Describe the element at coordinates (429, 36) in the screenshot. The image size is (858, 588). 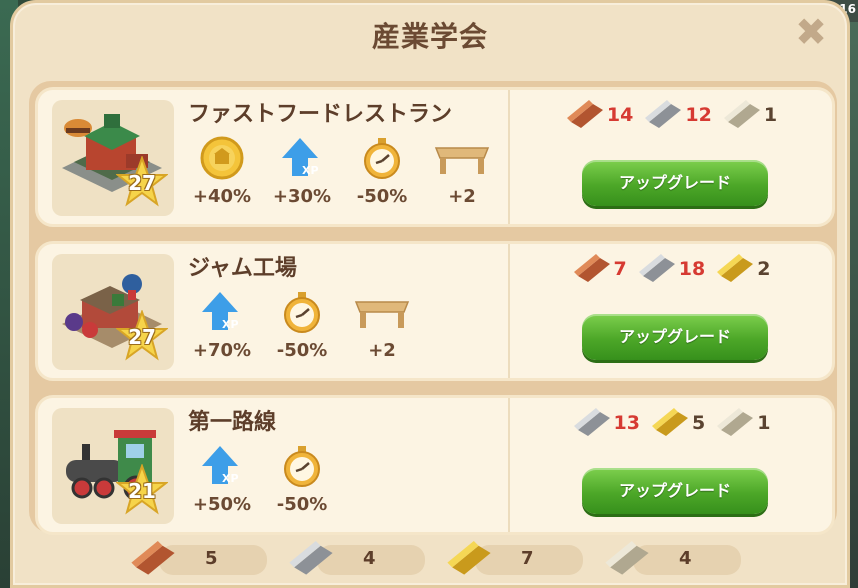
I see `panel-title: 産業学会` at that location.